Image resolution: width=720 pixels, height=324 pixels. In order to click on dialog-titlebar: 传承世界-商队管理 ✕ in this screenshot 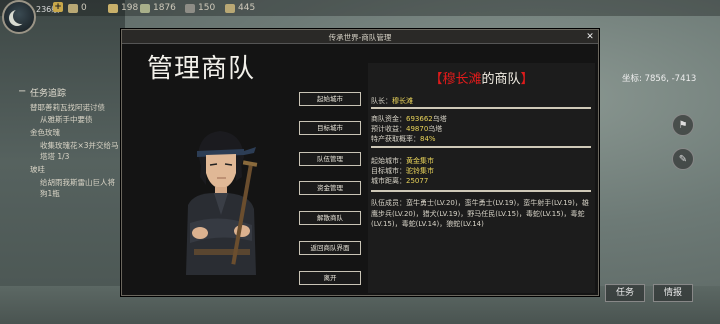, I will do `click(360, 37)`.